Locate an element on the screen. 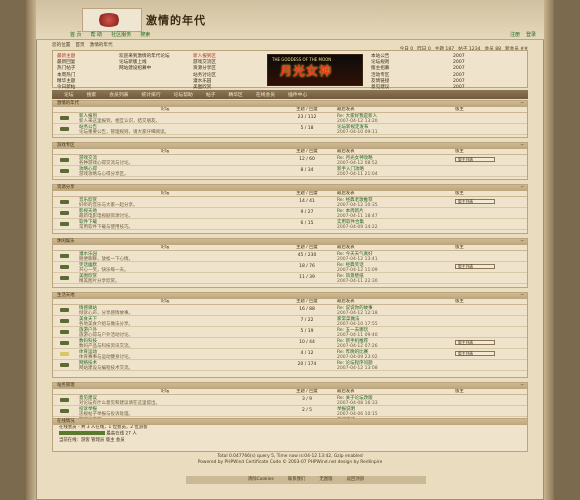  section-header: 资源分享 − is located at coordinates (290, 188).